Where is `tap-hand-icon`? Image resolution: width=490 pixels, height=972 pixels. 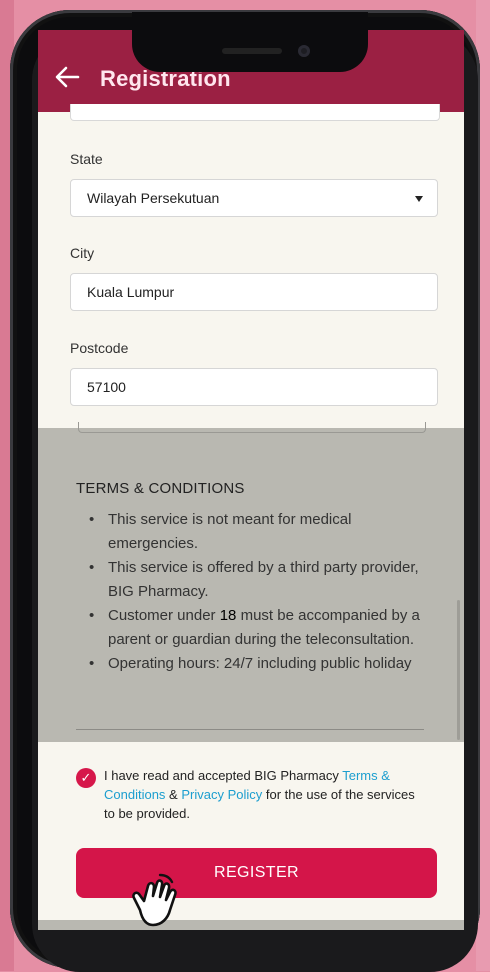 tap-hand-icon is located at coordinates (154, 900).